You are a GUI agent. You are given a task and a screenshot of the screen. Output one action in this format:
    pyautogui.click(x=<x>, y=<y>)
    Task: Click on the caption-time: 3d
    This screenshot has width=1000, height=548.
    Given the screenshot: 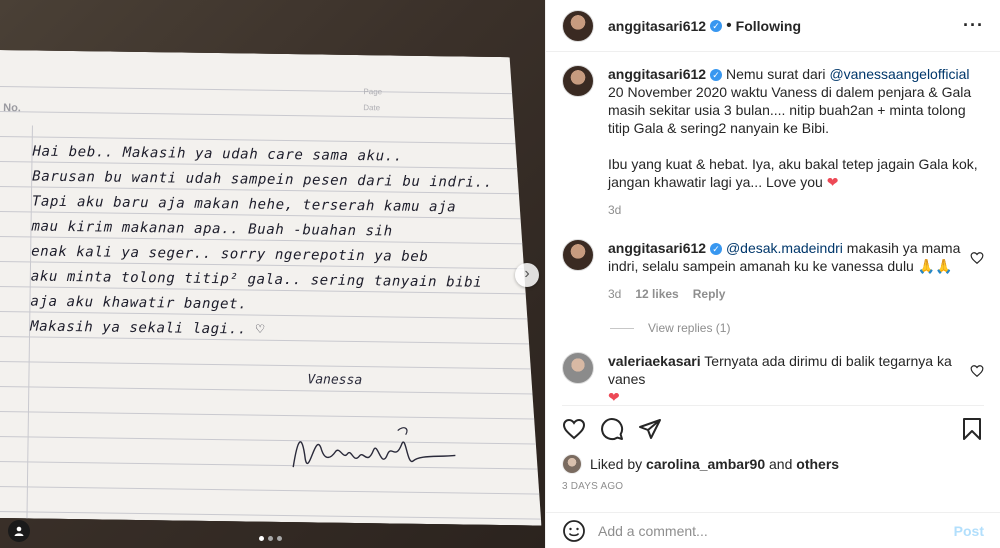 What is the action you would take?
    pyautogui.click(x=614, y=210)
    